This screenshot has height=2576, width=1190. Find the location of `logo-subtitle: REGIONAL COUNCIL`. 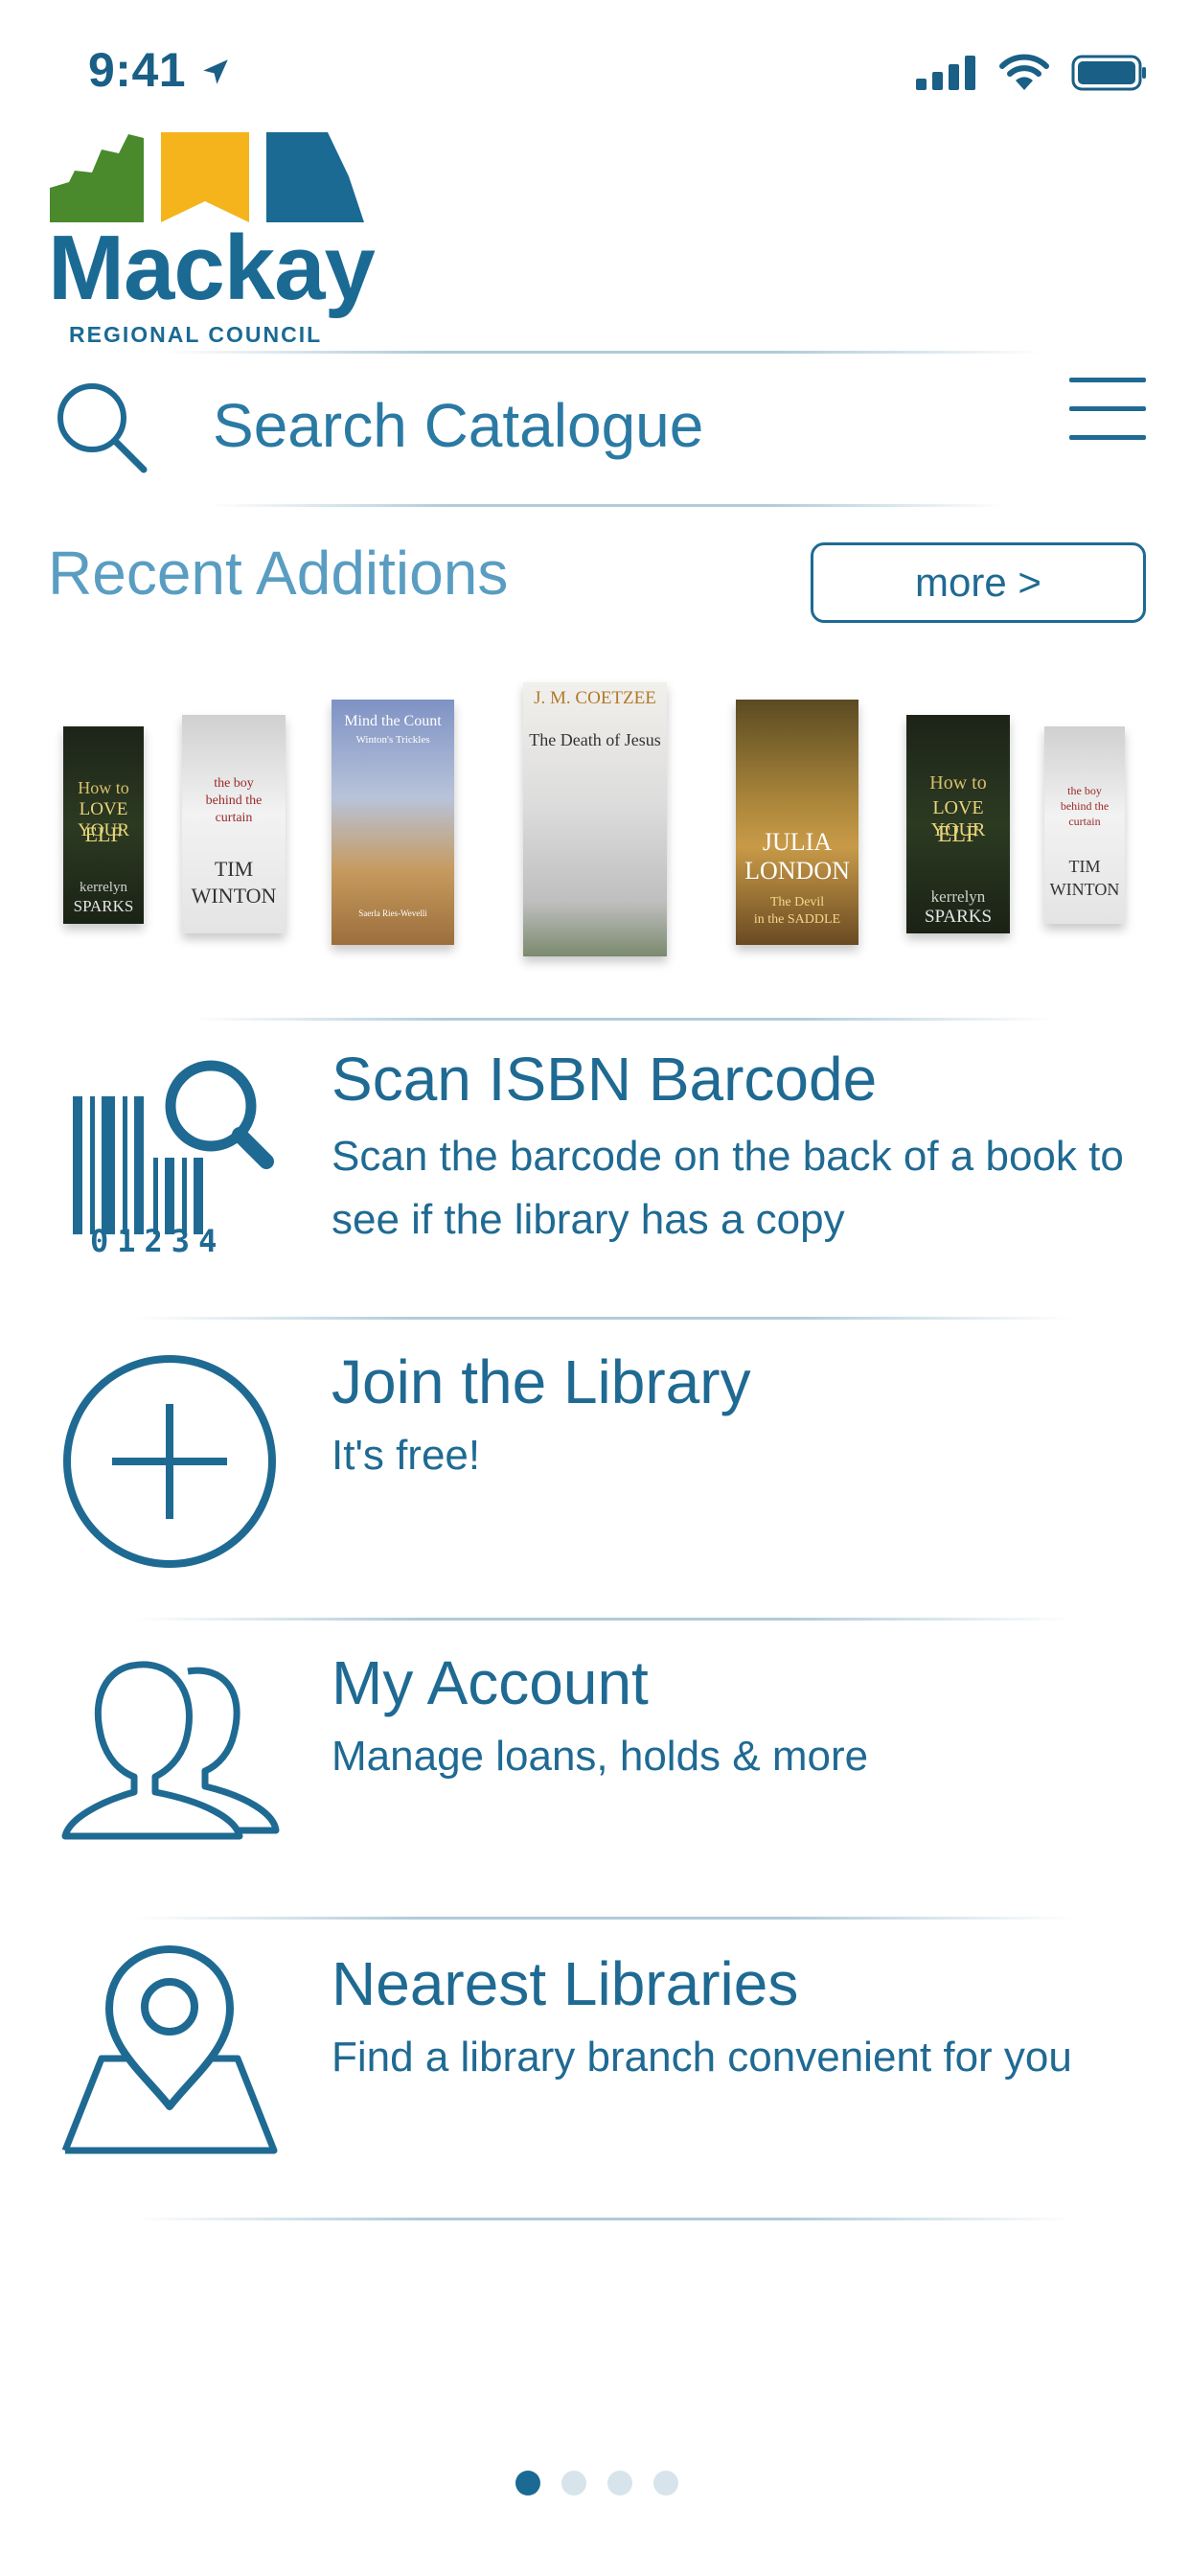

logo-subtitle: REGIONAL COUNCIL is located at coordinates (196, 334).